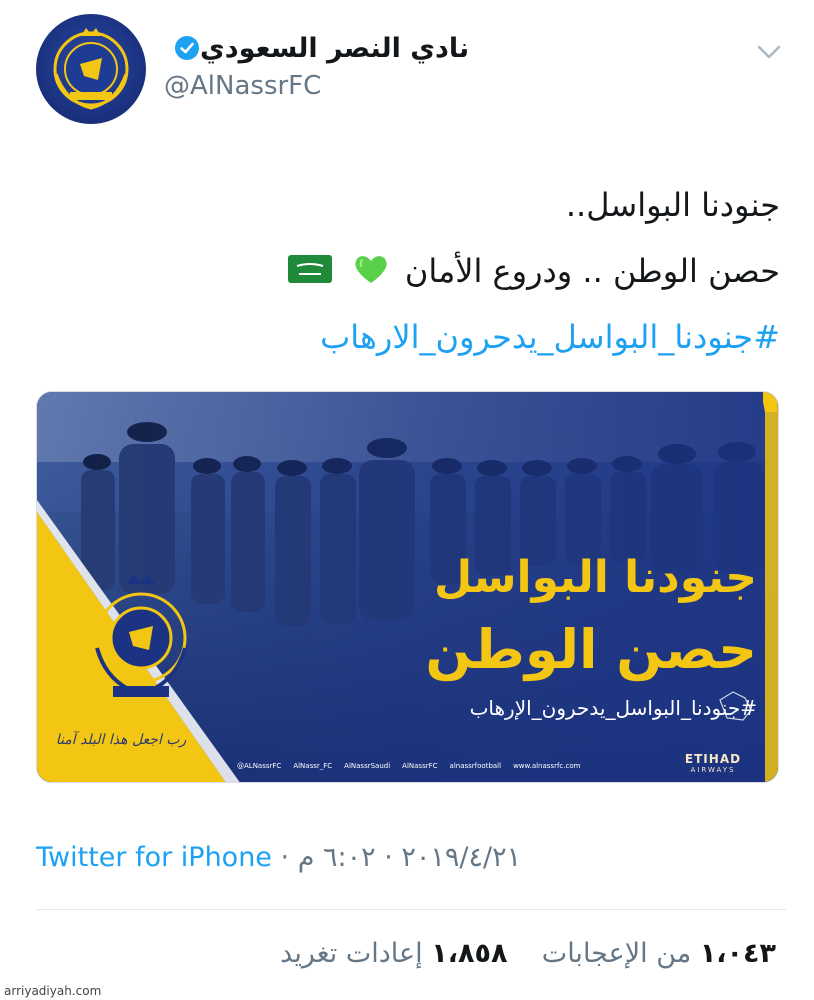  Describe the element at coordinates (411, 909) in the screenshot. I see `divider` at that location.